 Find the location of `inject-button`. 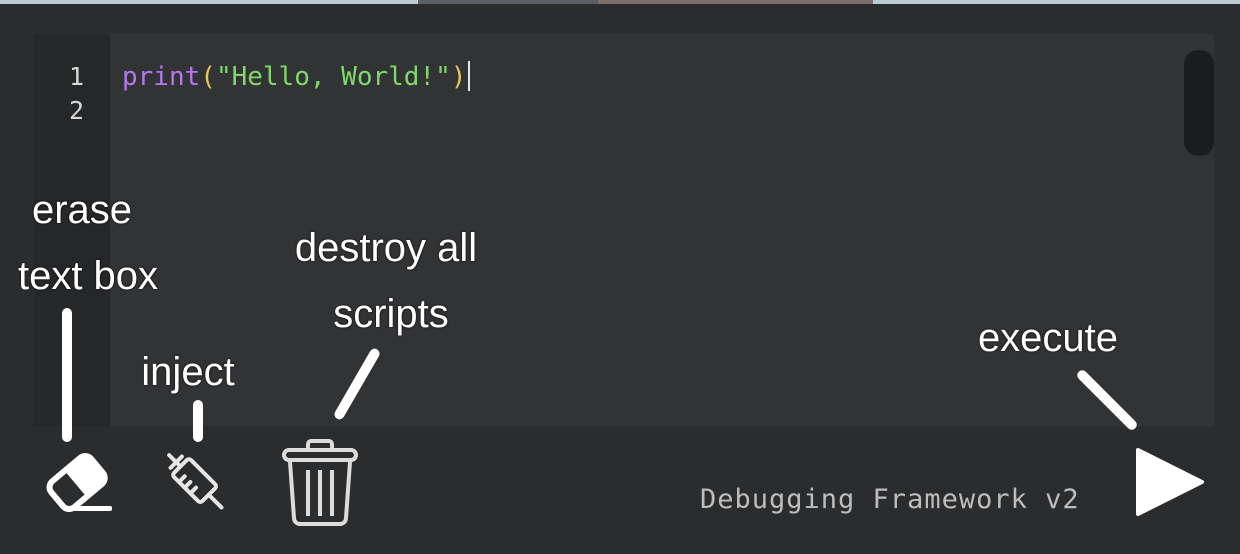

inject-button is located at coordinates (196, 482).